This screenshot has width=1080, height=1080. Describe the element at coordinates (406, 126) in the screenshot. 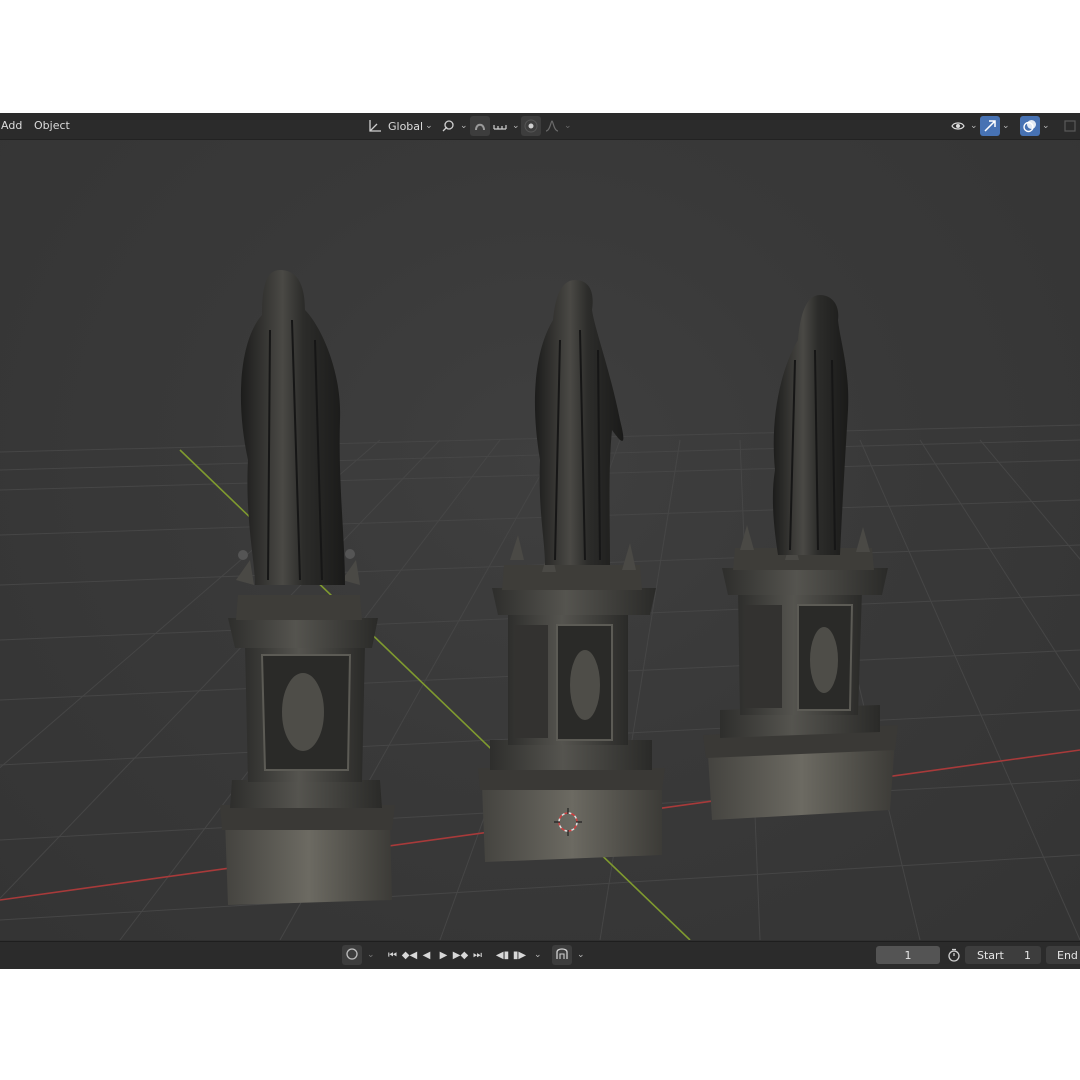

I see `transform-orientation-label: Global` at that location.